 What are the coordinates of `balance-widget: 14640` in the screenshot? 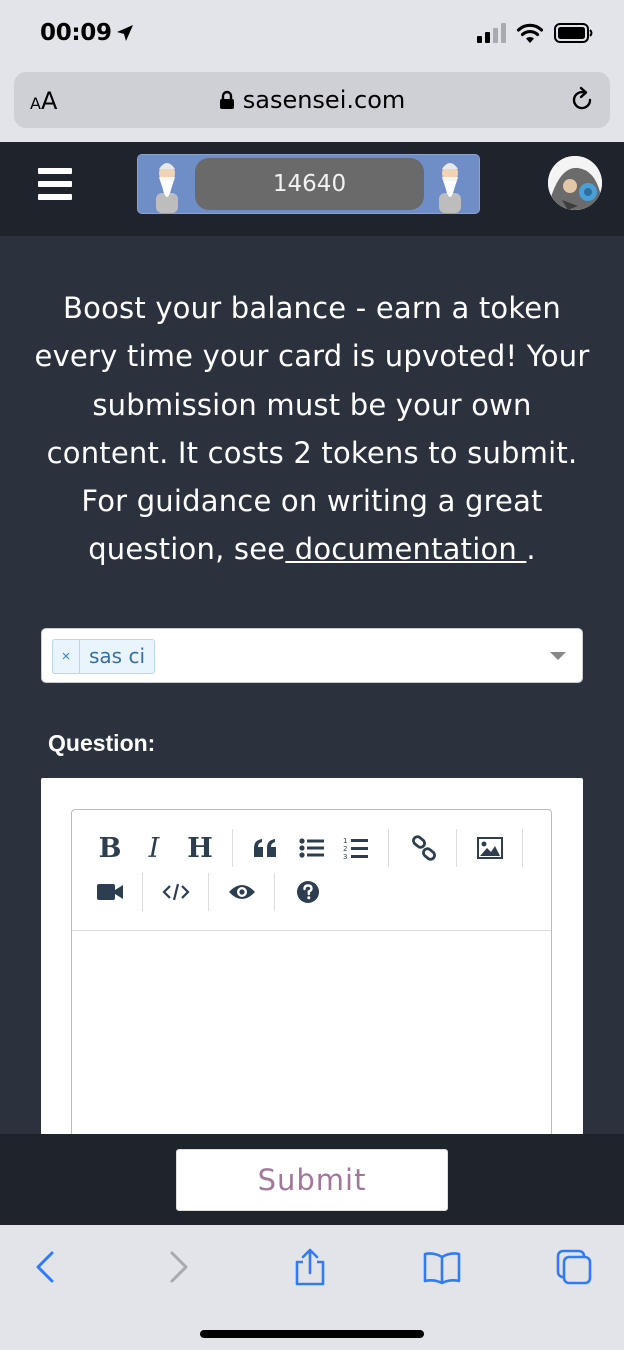 It's located at (308, 184).